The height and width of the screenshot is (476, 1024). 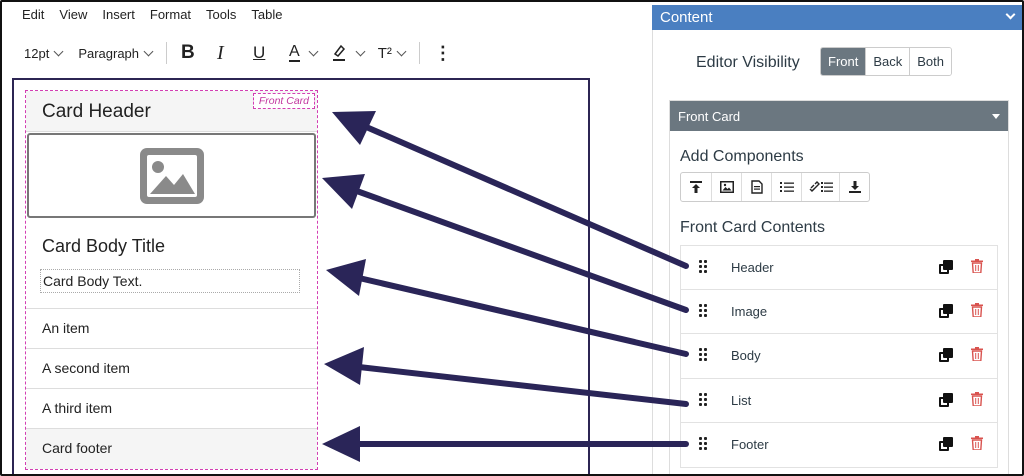 What do you see at coordinates (752, 227) in the screenshot?
I see `front-card-contents-label: Front Card Contents` at bounding box center [752, 227].